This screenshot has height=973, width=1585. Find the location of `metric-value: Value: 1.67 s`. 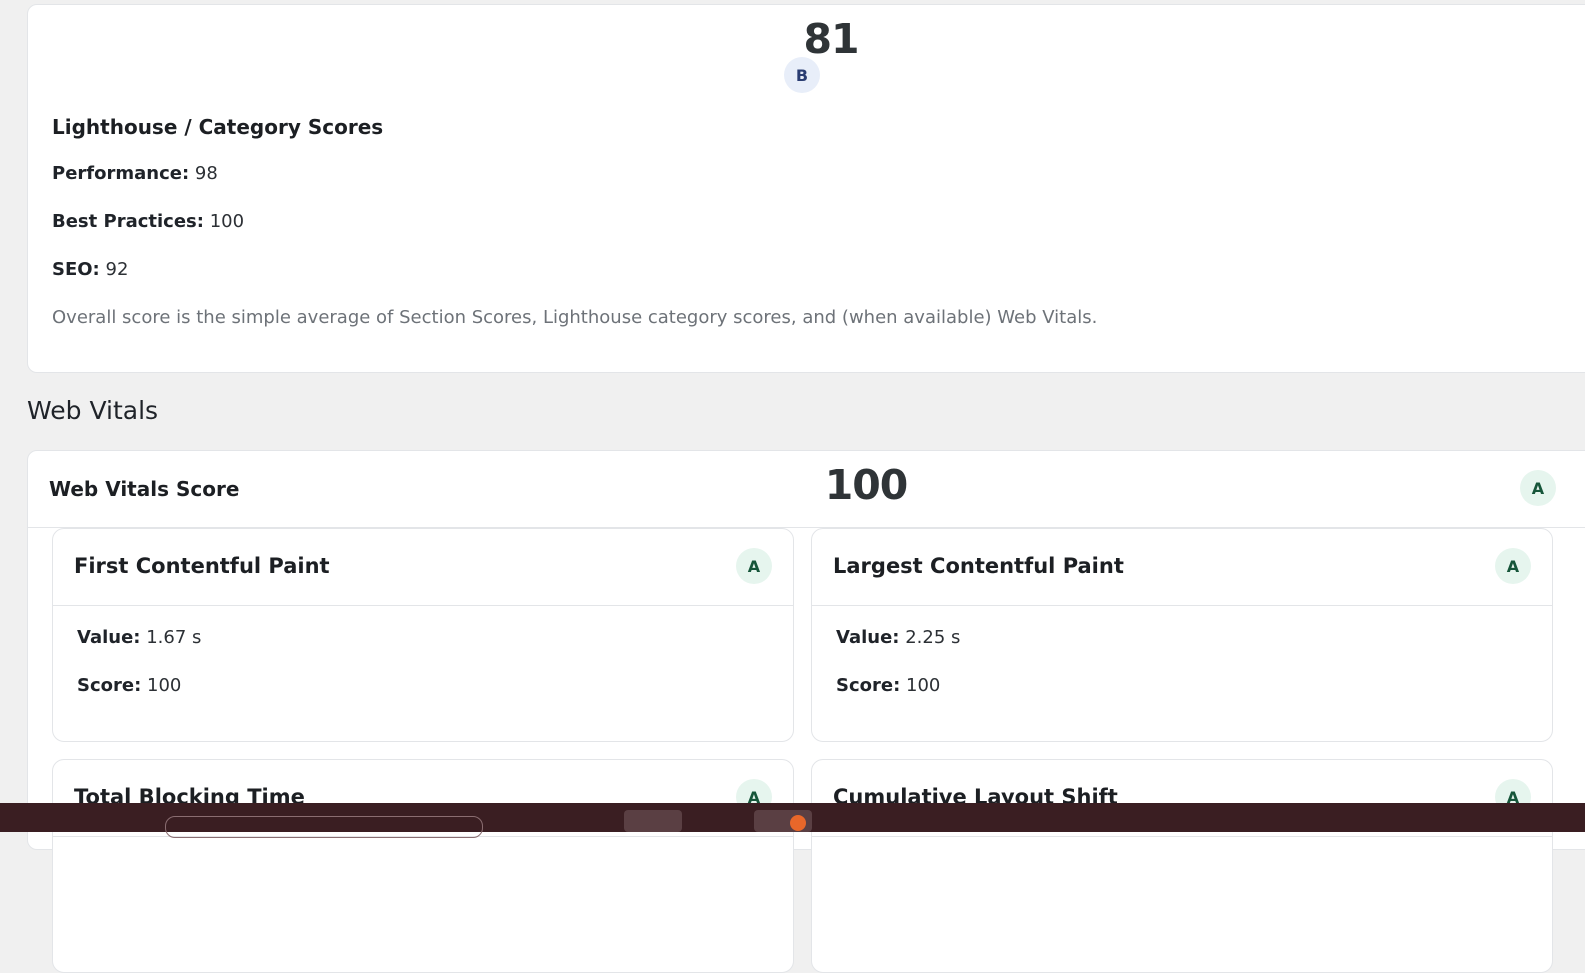

metric-value: Value: 1.67 s is located at coordinates (139, 637).